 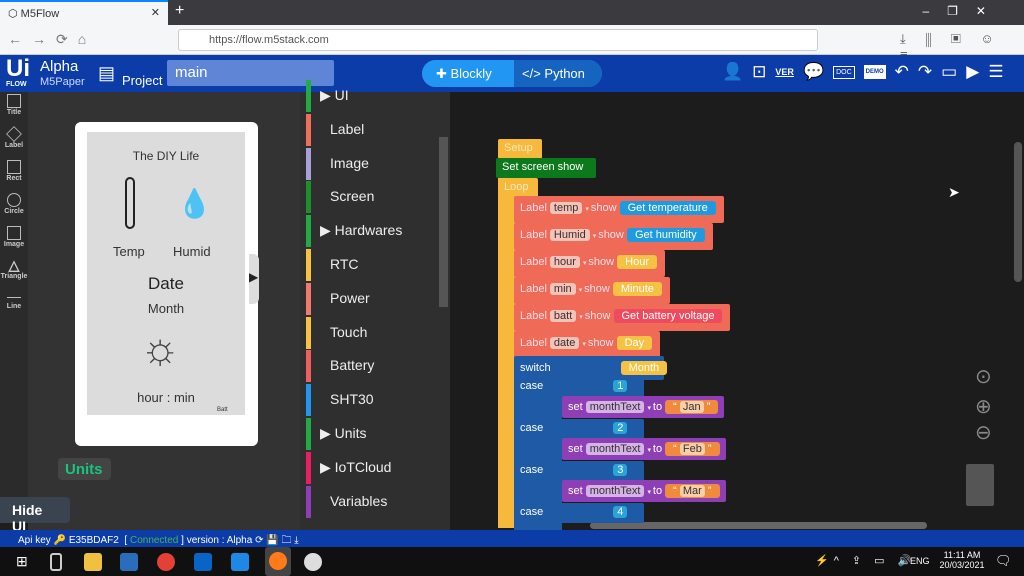 I want to click on url-bar: https://flow.m5stack.com, so click(x=498, y=40).